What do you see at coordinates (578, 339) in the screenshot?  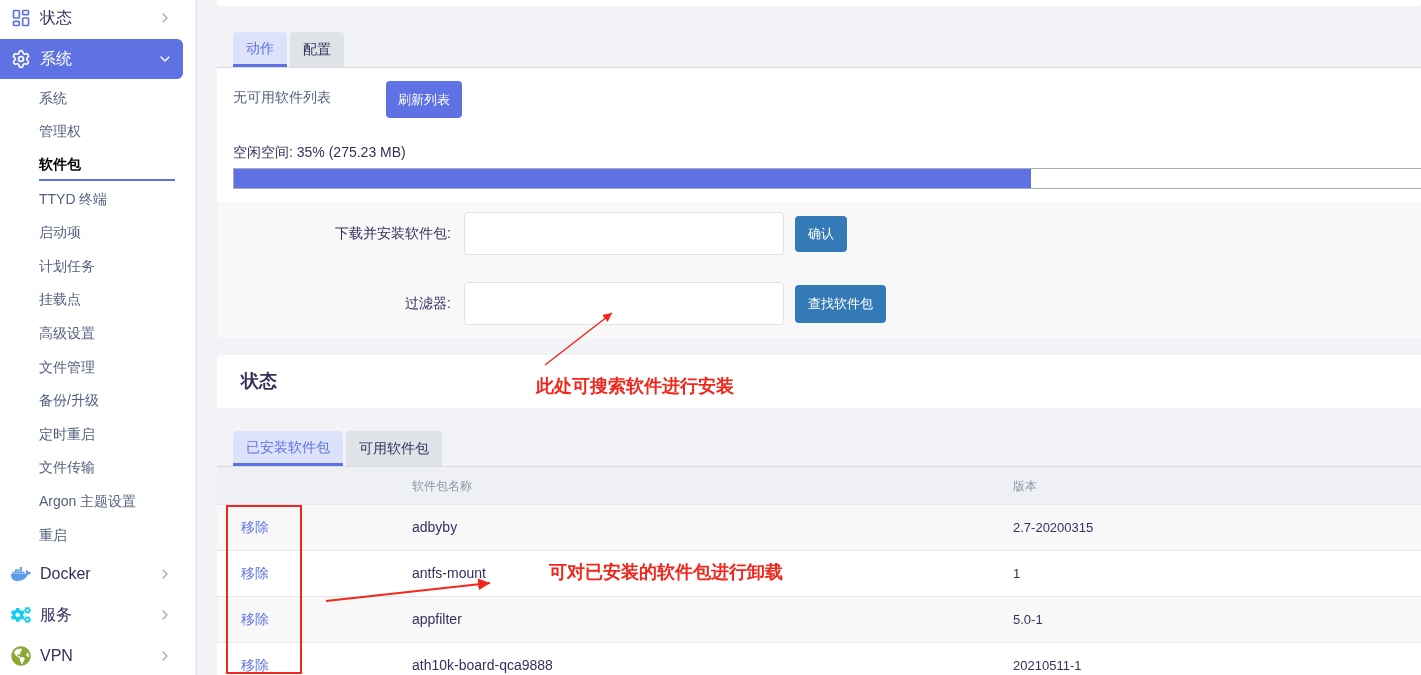 I see `annotation-arrow` at bounding box center [578, 339].